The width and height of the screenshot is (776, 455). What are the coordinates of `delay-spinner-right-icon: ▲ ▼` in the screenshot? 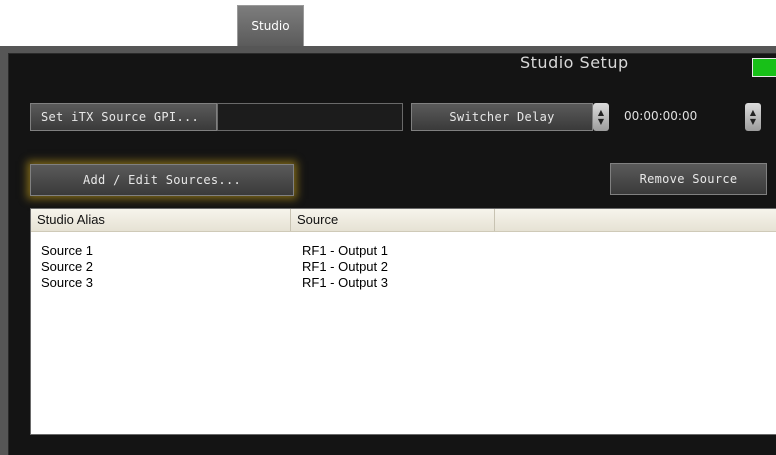 It's located at (753, 117).